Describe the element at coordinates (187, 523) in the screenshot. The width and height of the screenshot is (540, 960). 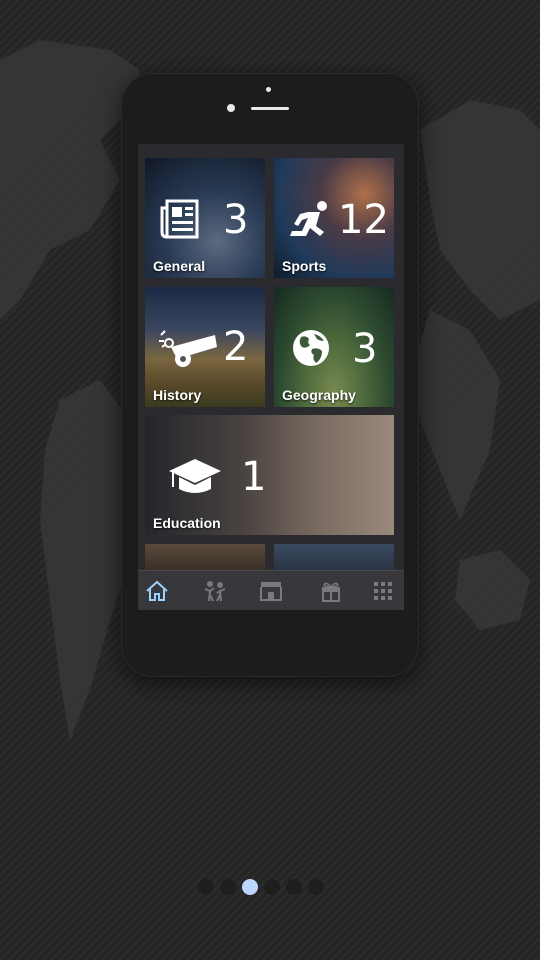
I see `tile-education-label: Education` at that location.